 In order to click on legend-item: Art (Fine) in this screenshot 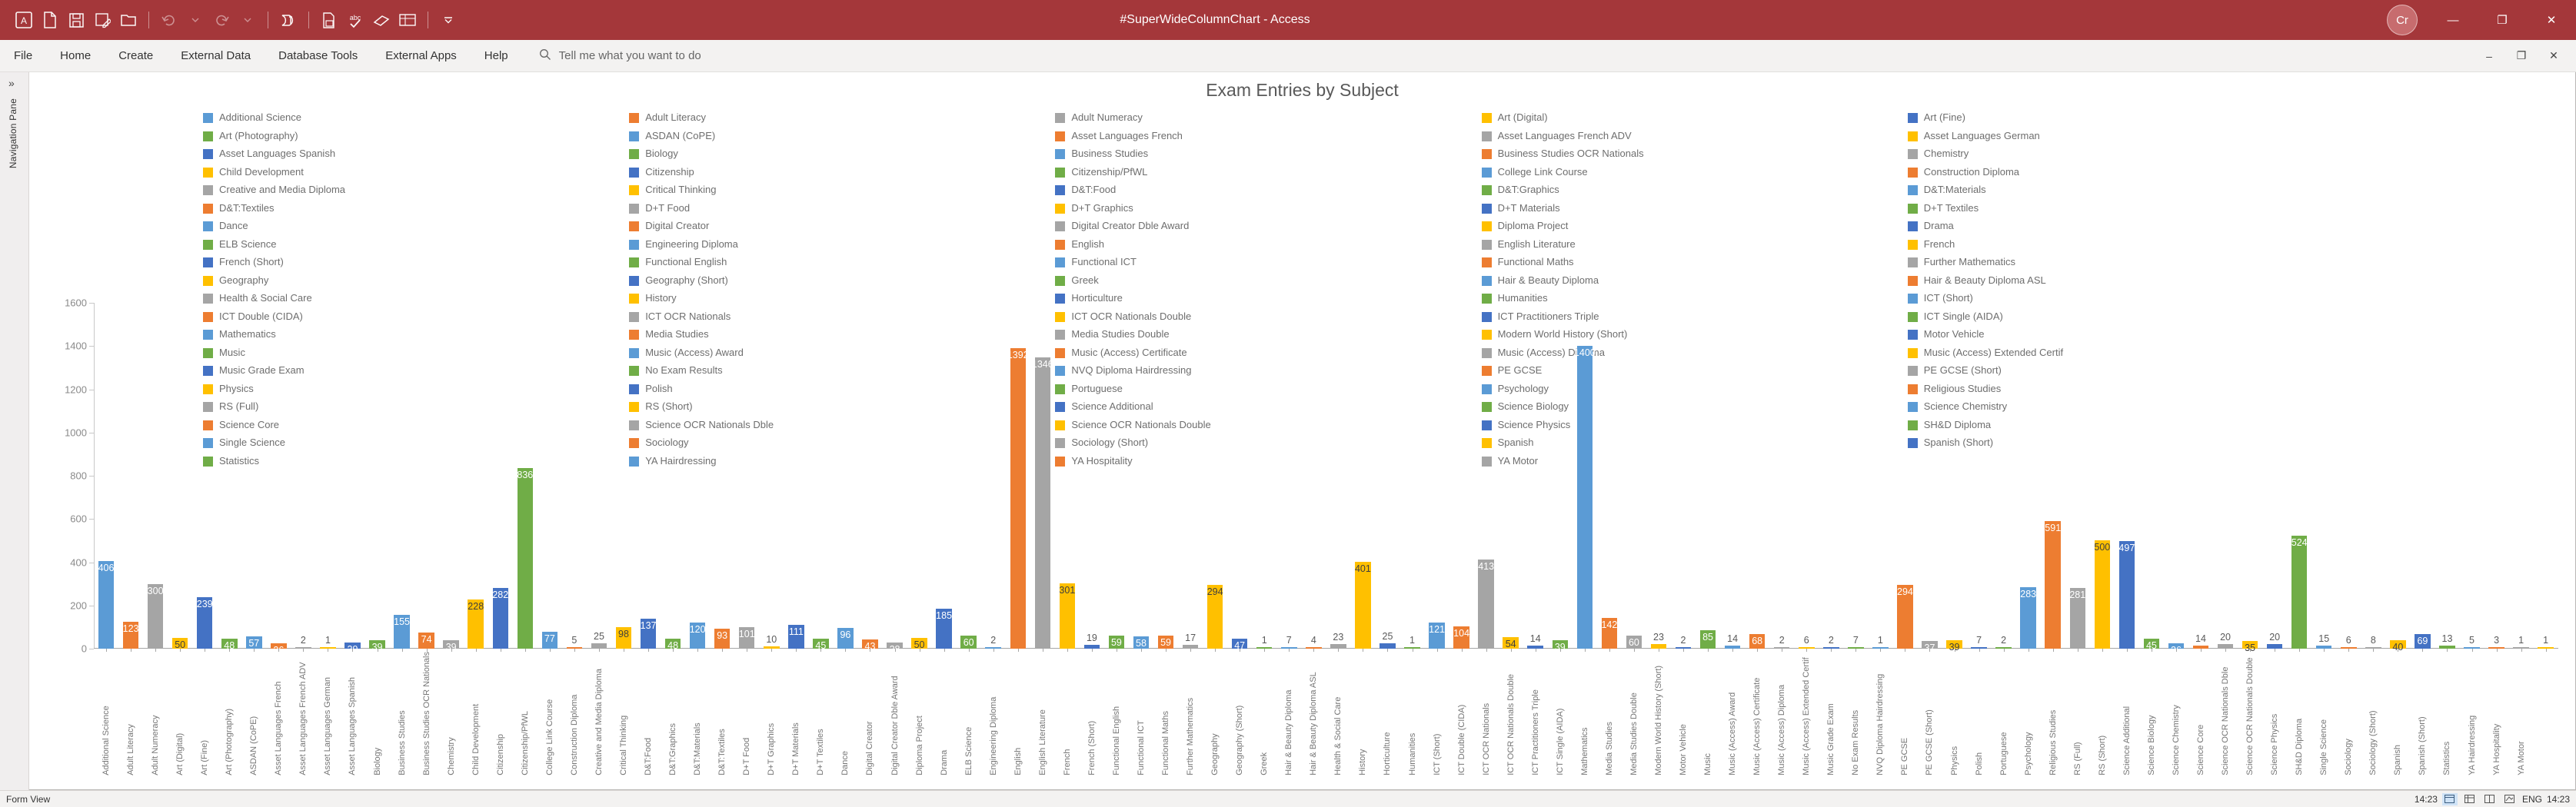, I will do `click(2120, 121)`.